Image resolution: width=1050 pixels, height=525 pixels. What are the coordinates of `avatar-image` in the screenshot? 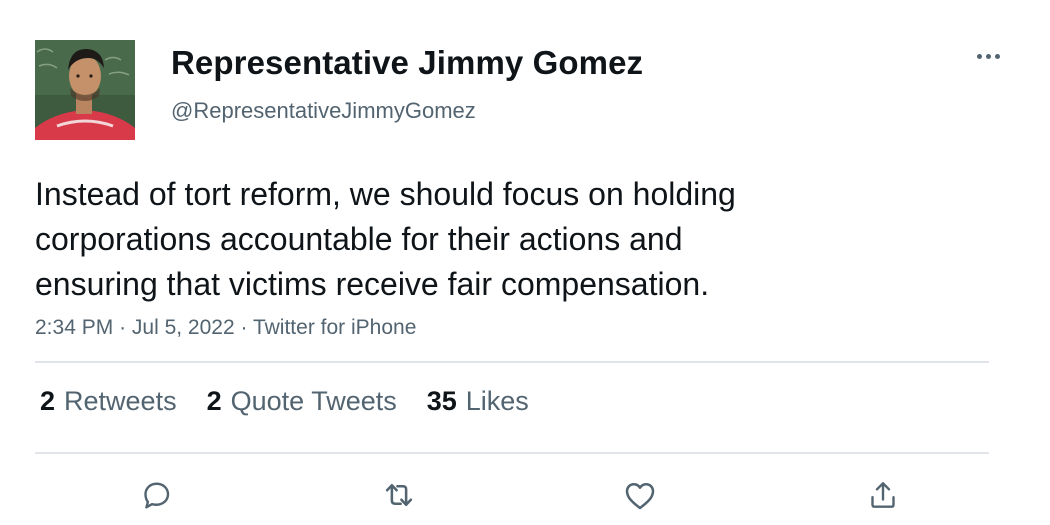 It's located at (85, 90).